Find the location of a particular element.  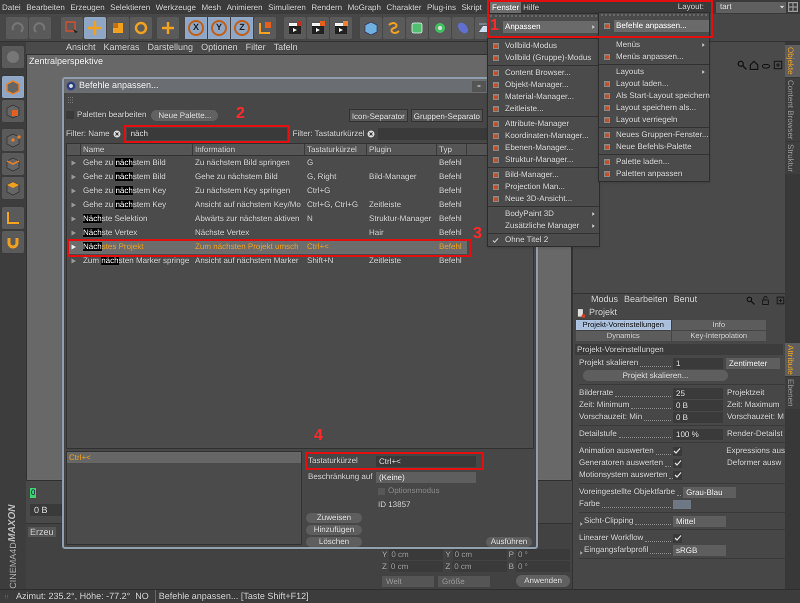

render-picture-icon is located at coordinates (318, 27).